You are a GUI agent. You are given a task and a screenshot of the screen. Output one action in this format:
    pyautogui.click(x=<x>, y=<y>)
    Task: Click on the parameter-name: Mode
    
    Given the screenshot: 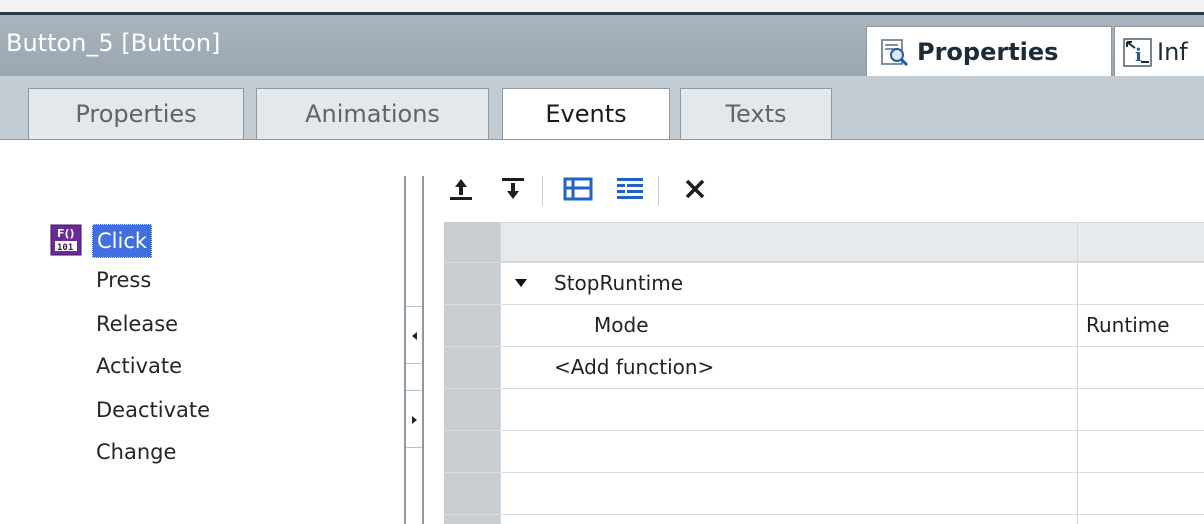 What is the action you would take?
    pyautogui.click(x=621, y=325)
    